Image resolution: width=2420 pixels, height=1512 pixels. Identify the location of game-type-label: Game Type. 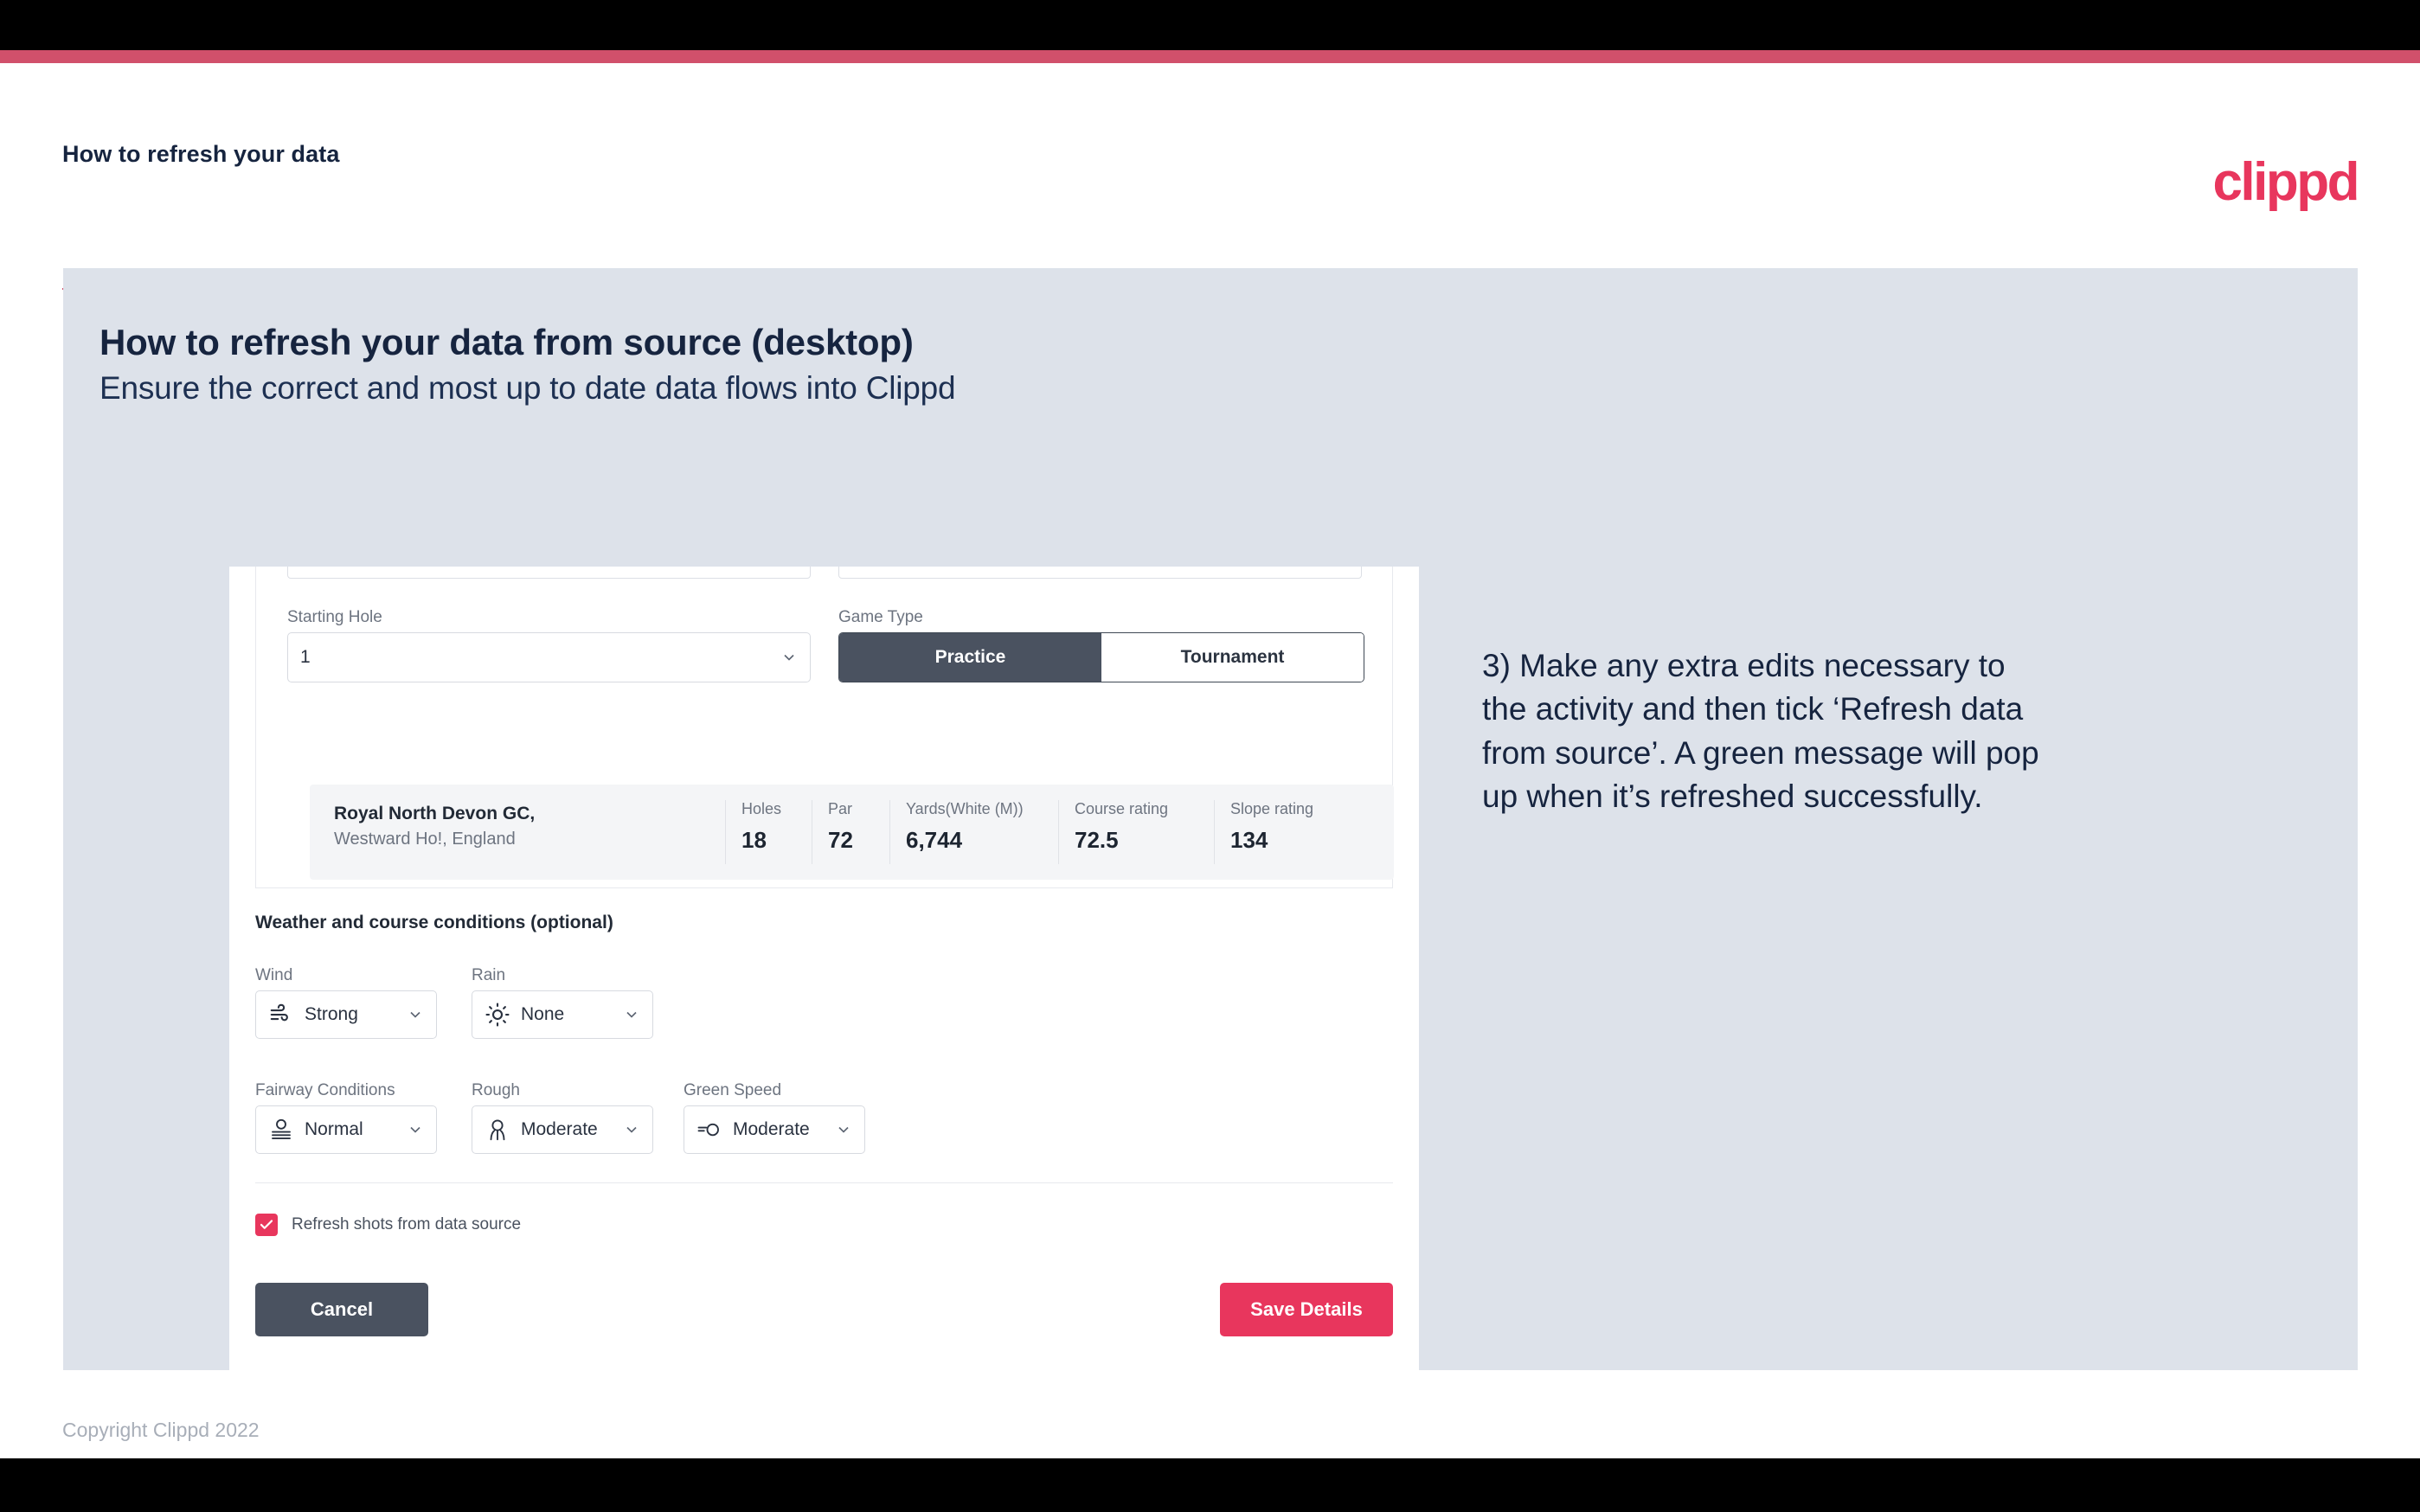
(880, 617).